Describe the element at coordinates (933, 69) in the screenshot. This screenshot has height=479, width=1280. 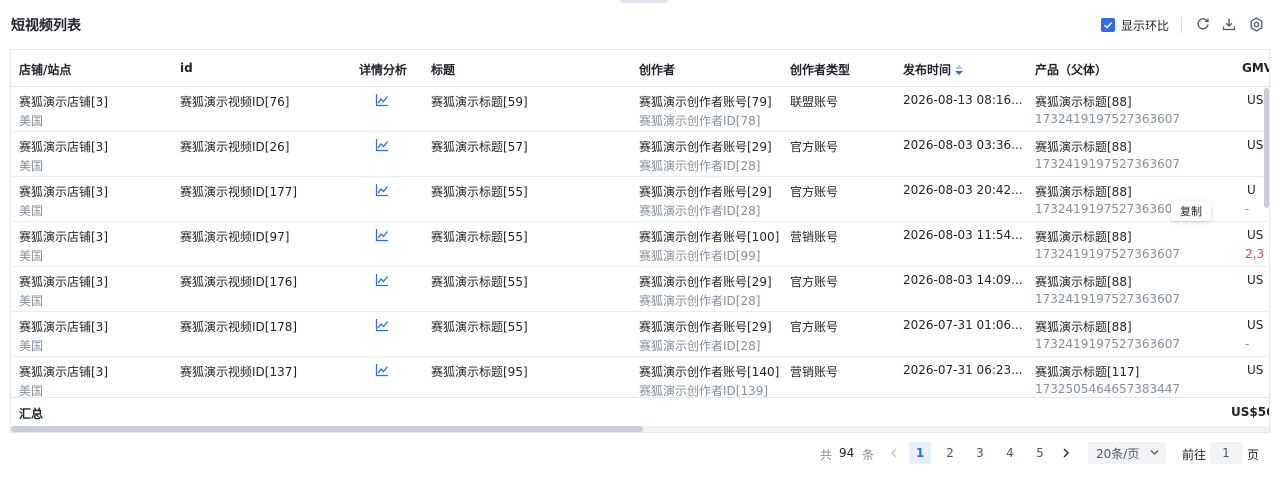
I see `col-publish-time: 发布时间` at that location.